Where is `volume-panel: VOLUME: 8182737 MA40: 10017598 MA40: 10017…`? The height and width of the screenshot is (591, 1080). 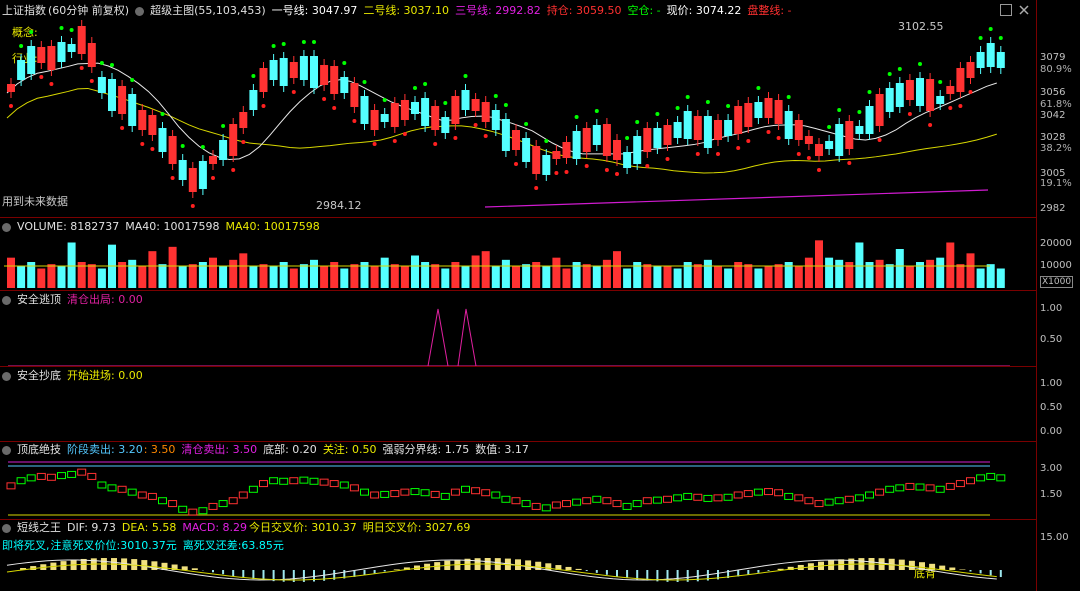
volume-panel: VOLUME: 8182737 MA40: 10017598 MA40: 10017… is located at coordinates (540, 254).